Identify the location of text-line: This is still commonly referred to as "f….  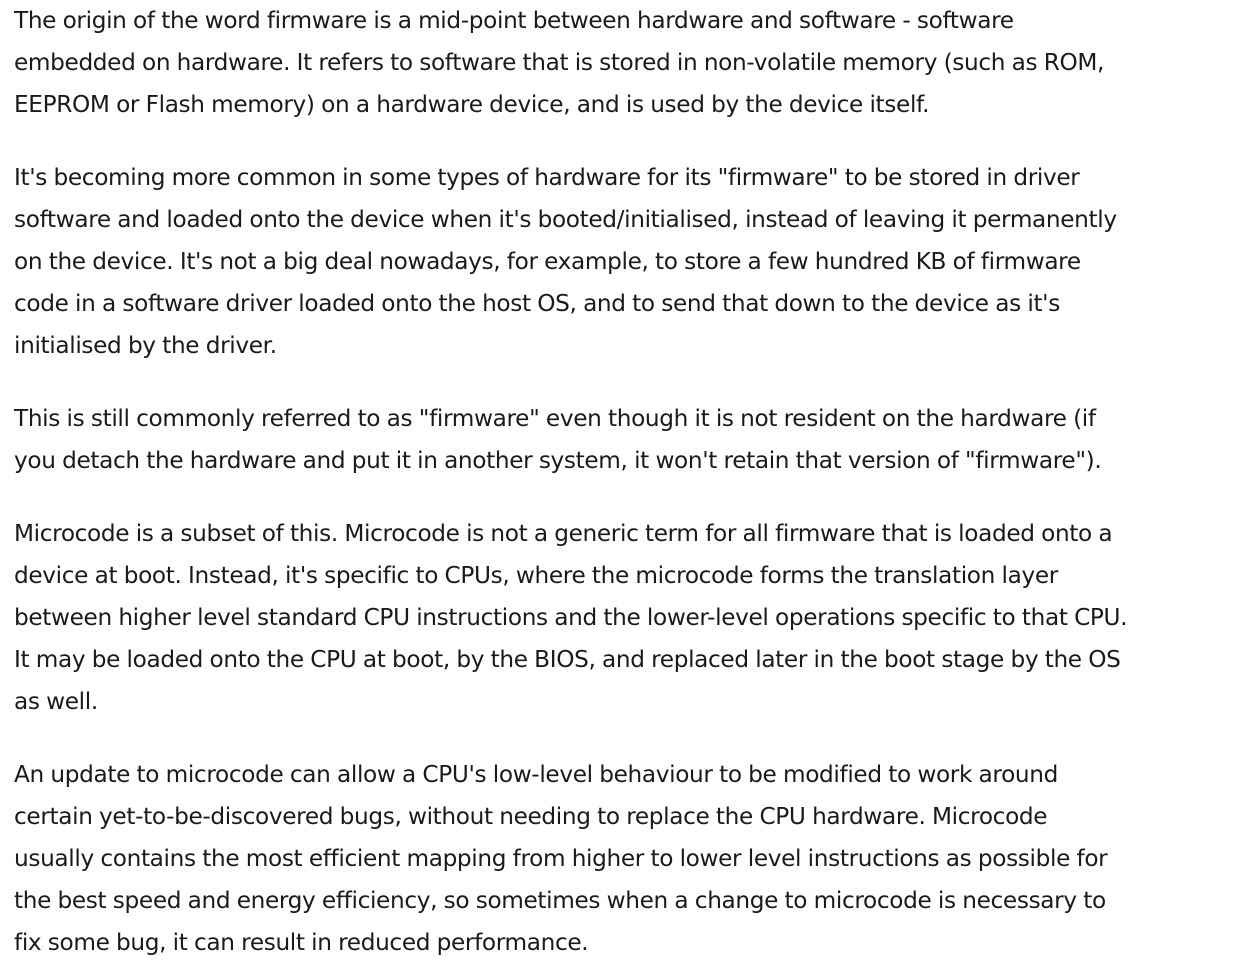
(555, 418).